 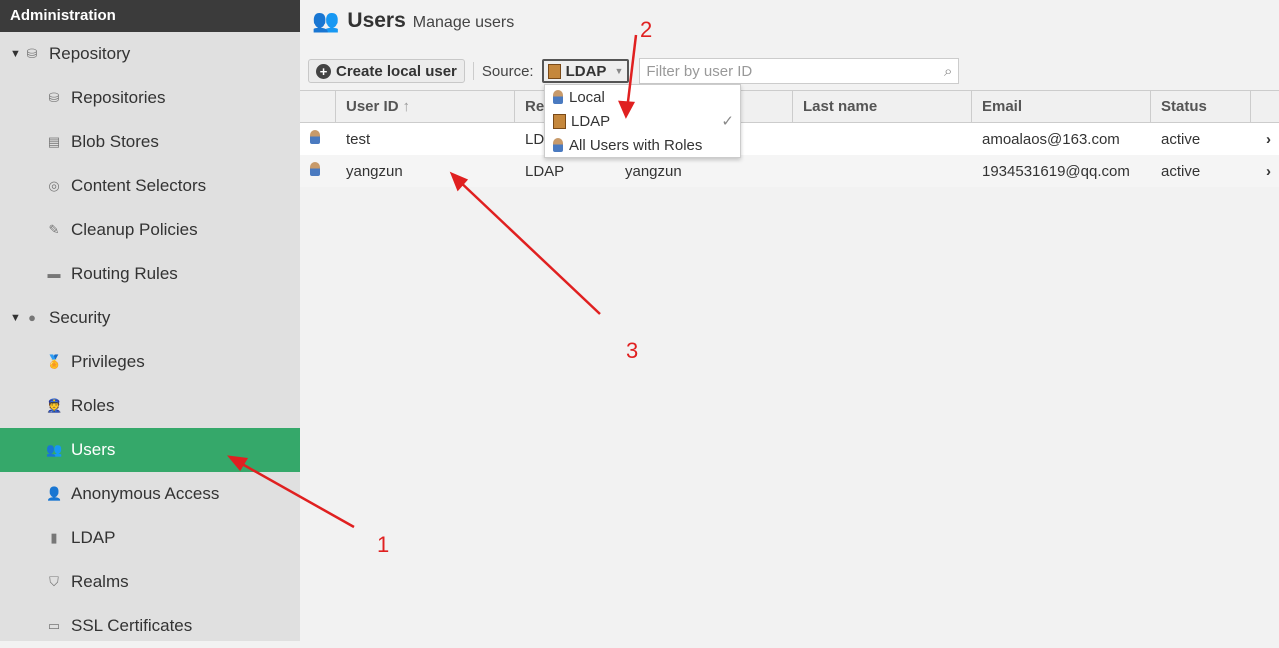 I want to click on cell-user-id: test, so click(x=358, y=139).